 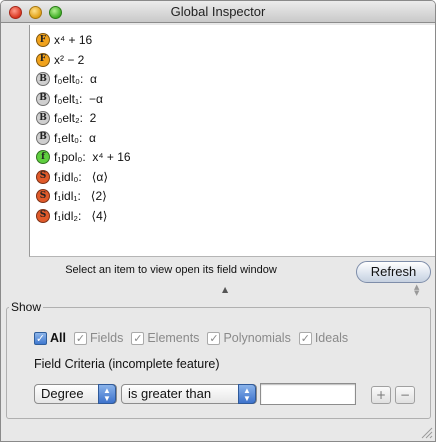 What do you see at coordinates (381, 395) in the screenshot?
I see `add-criteria-button: +` at bounding box center [381, 395].